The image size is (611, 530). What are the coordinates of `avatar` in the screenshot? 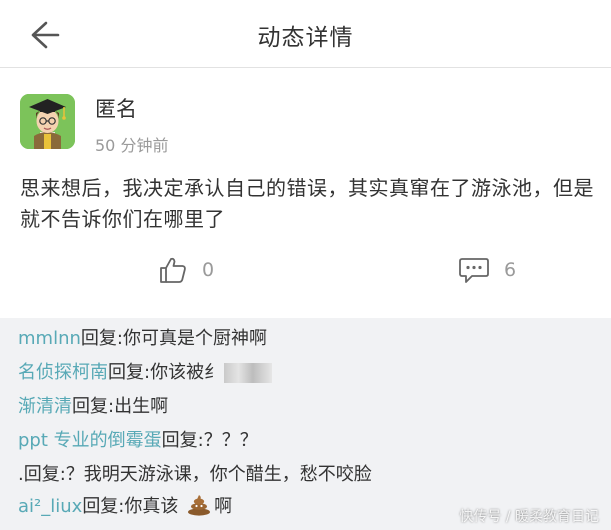 It's located at (47, 121).